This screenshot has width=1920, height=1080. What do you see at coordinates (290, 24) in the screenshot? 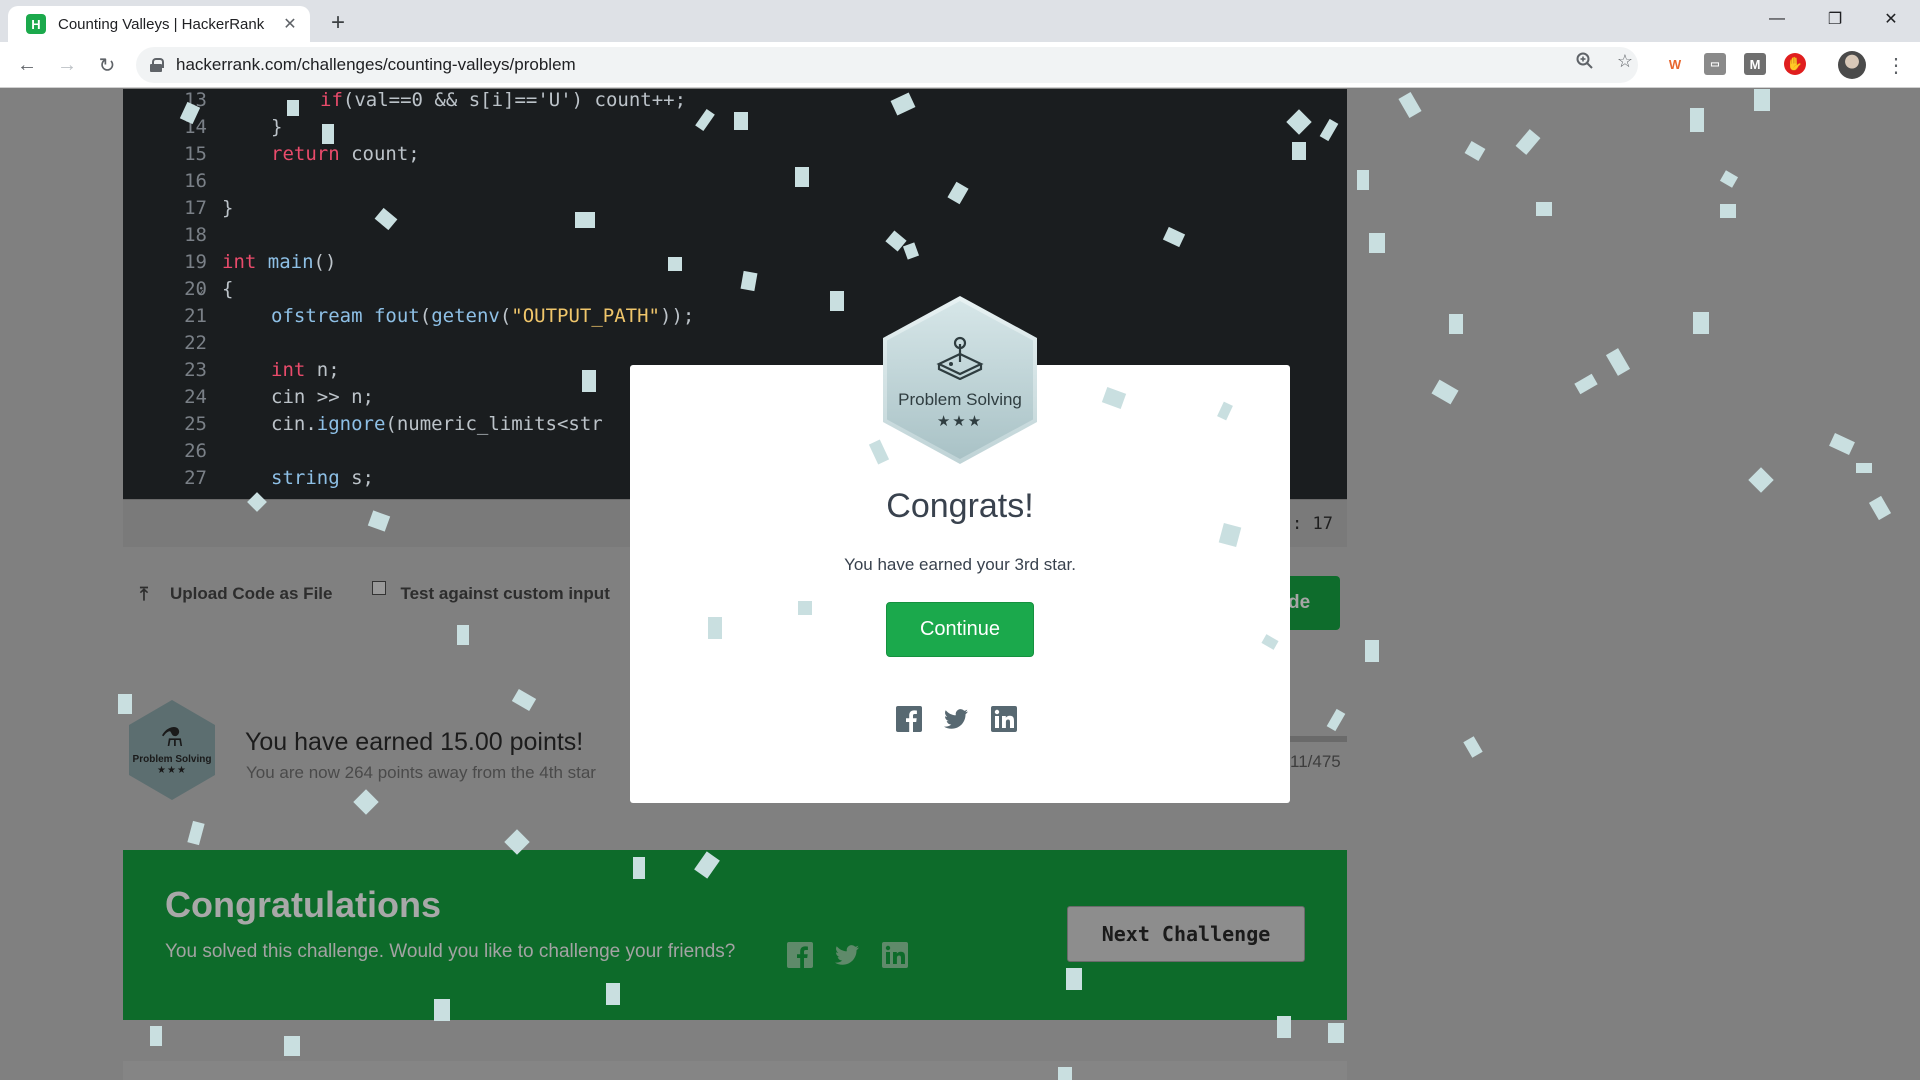
I see `close-tab-icon: ✕` at bounding box center [290, 24].